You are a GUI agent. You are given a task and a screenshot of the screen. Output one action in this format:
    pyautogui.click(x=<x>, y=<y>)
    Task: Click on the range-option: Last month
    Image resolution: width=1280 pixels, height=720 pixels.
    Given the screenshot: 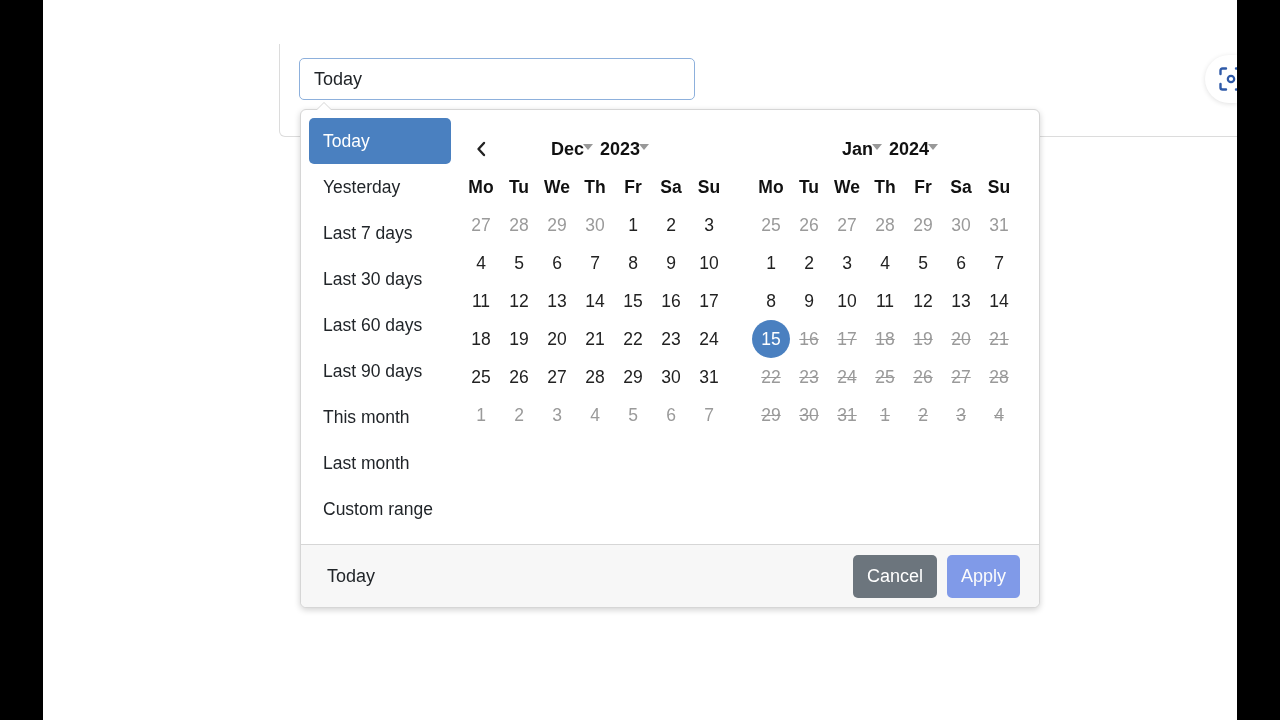 What is the action you would take?
    pyautogui.click(x=380, y=463)
    